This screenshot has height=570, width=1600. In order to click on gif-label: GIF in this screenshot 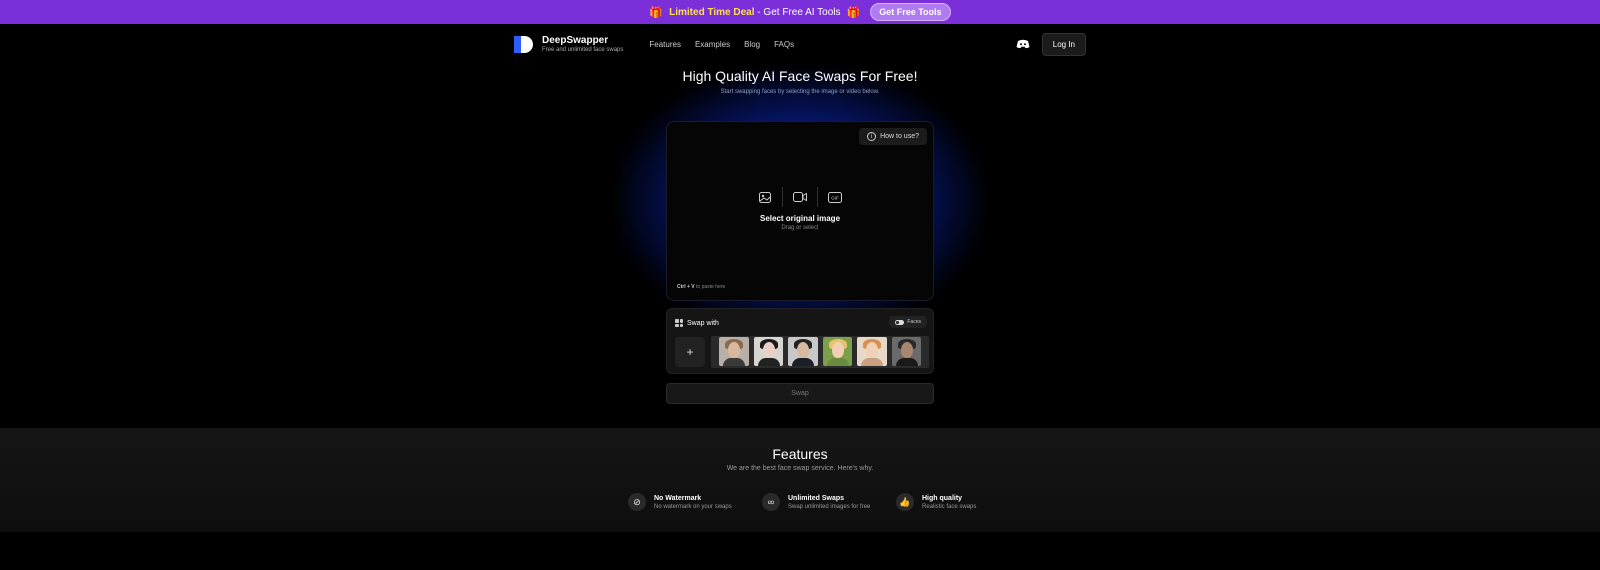, I will do `click(835, 197)`.